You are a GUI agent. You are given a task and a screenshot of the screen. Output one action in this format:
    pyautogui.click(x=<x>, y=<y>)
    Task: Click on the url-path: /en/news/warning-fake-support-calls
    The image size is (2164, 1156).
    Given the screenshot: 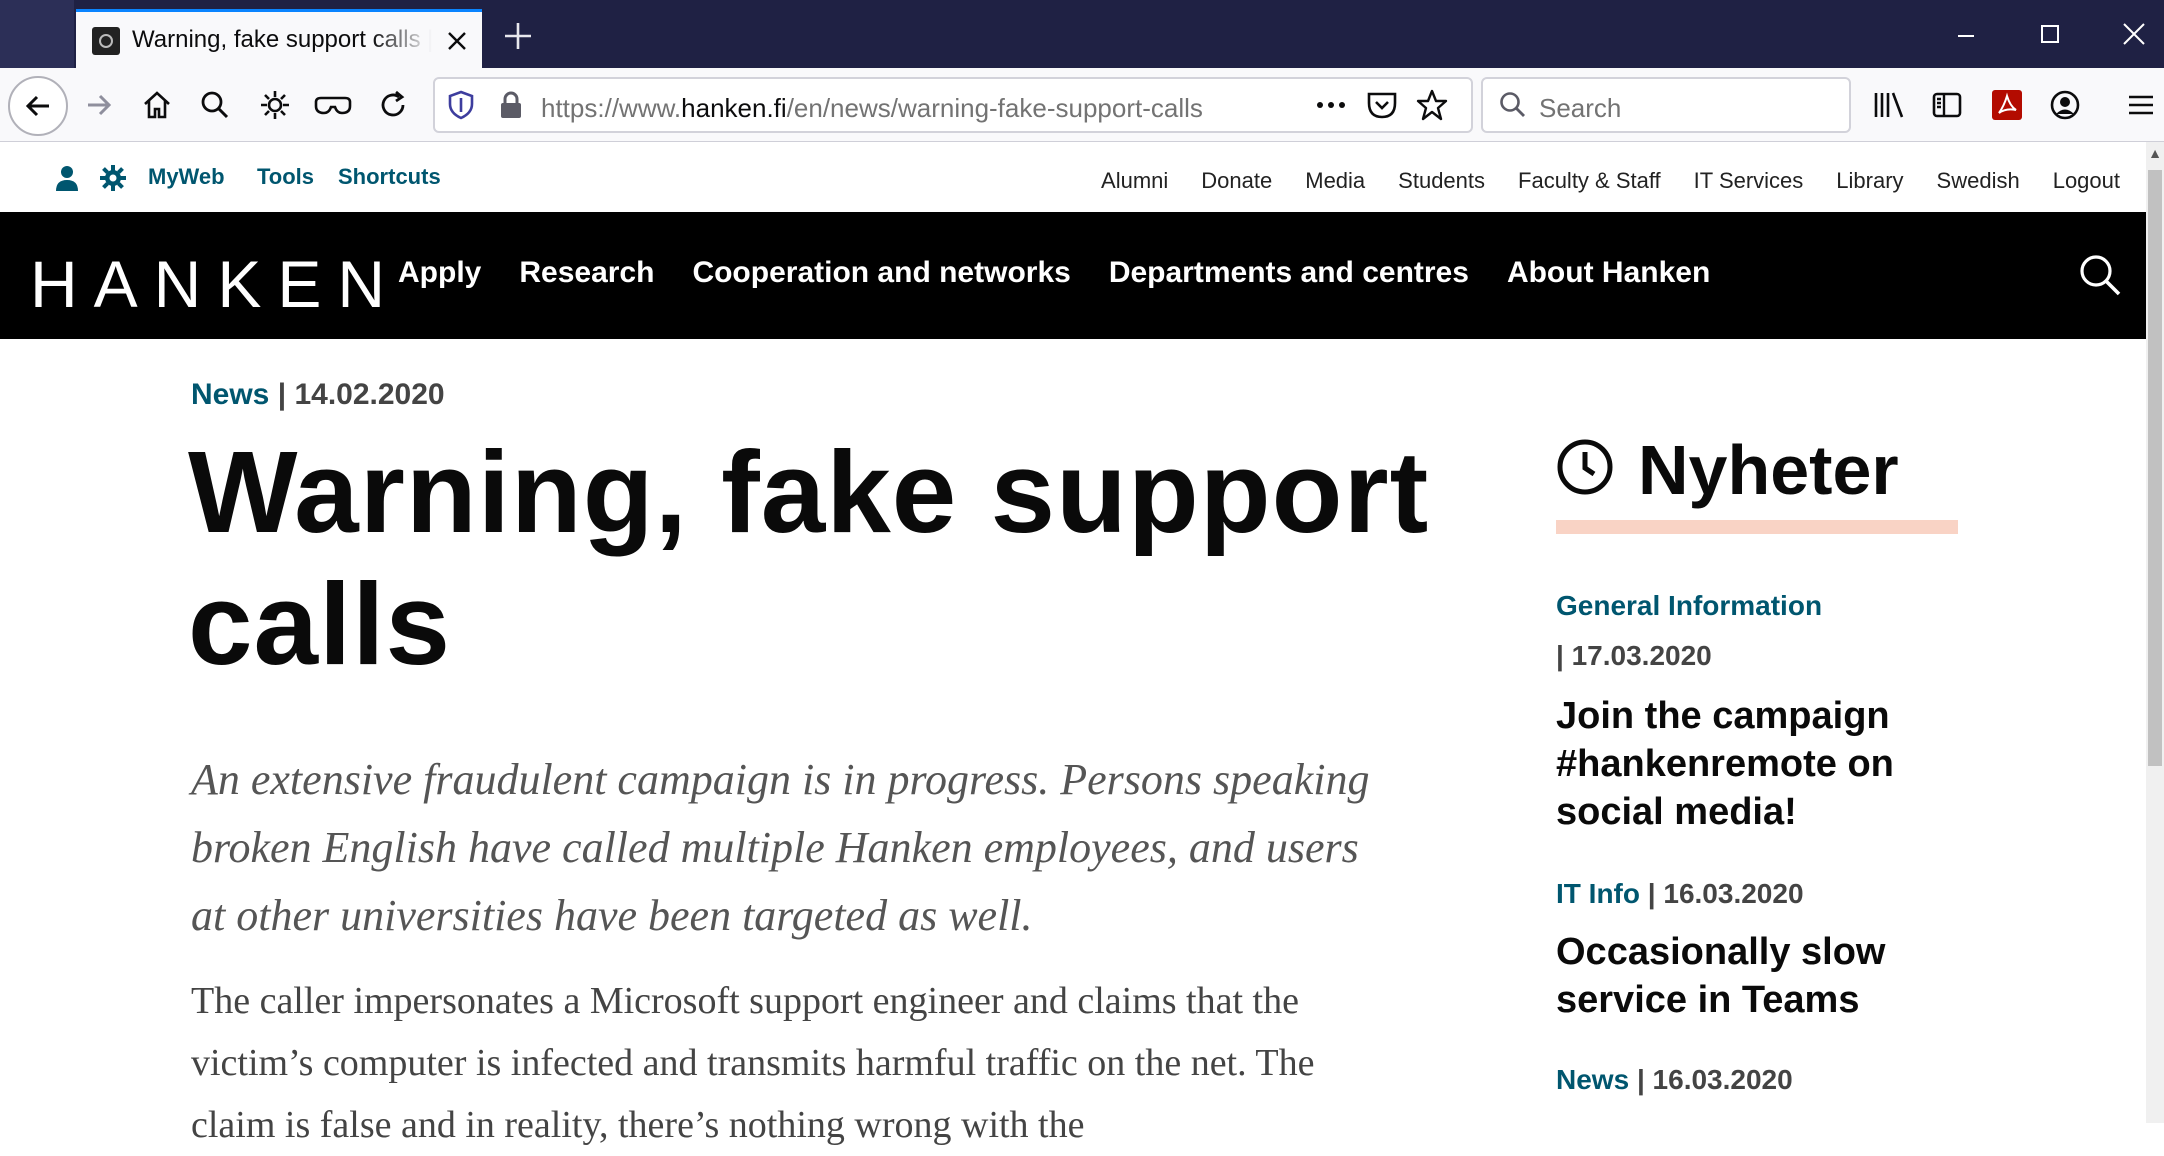 What is the action you would take?
    pyautogui.click(x=994, y=108)
    